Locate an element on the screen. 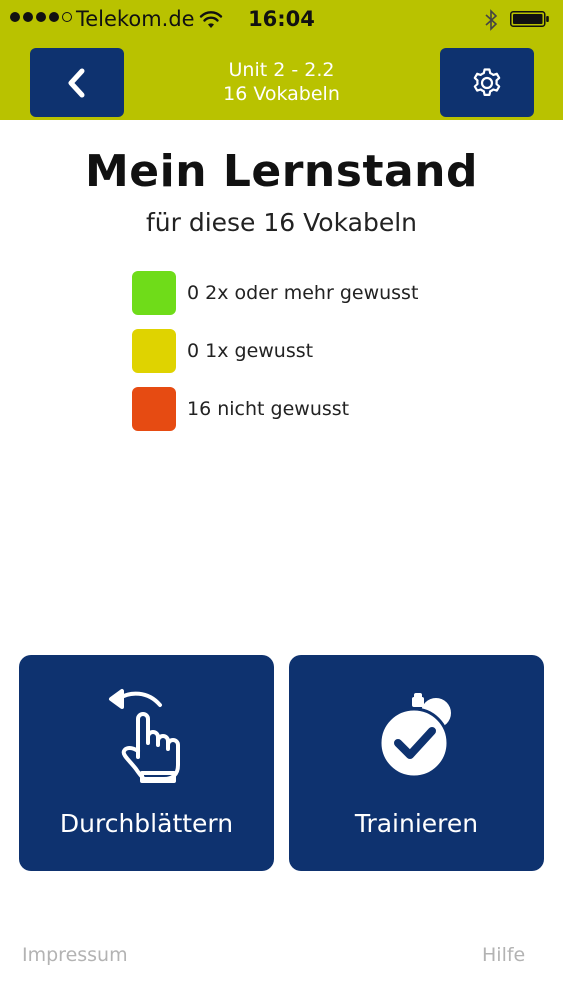 Image resolution: width=563 pixels, height=1000 pixels. legend-text: 16 nicht gewusst is located at coordinates (268, 409).